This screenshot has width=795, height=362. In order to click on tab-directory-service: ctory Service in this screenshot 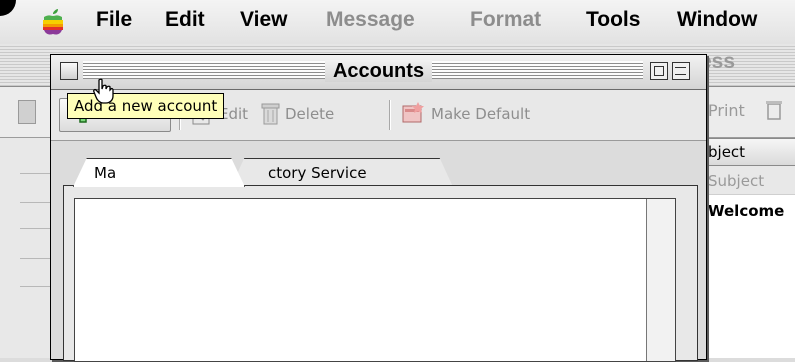, I will do `click(342, 172)`.